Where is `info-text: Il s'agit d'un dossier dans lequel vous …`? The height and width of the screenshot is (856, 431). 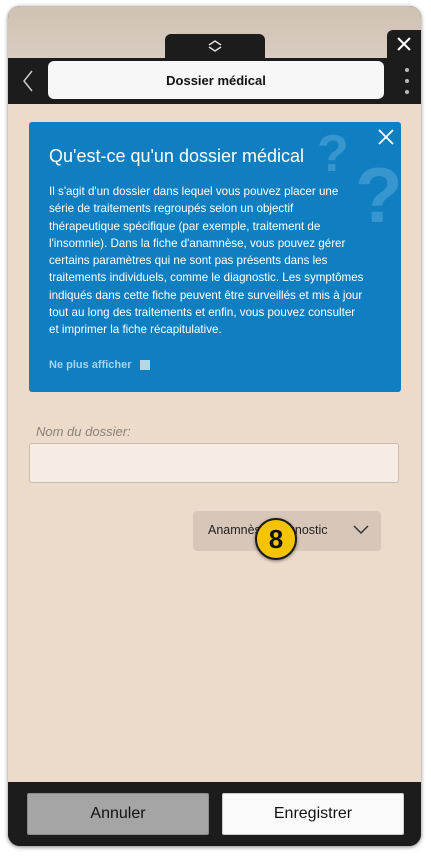
info-text: Il s'agit d'un dossier dans lequel vous … is located at coordinates (206, 261).